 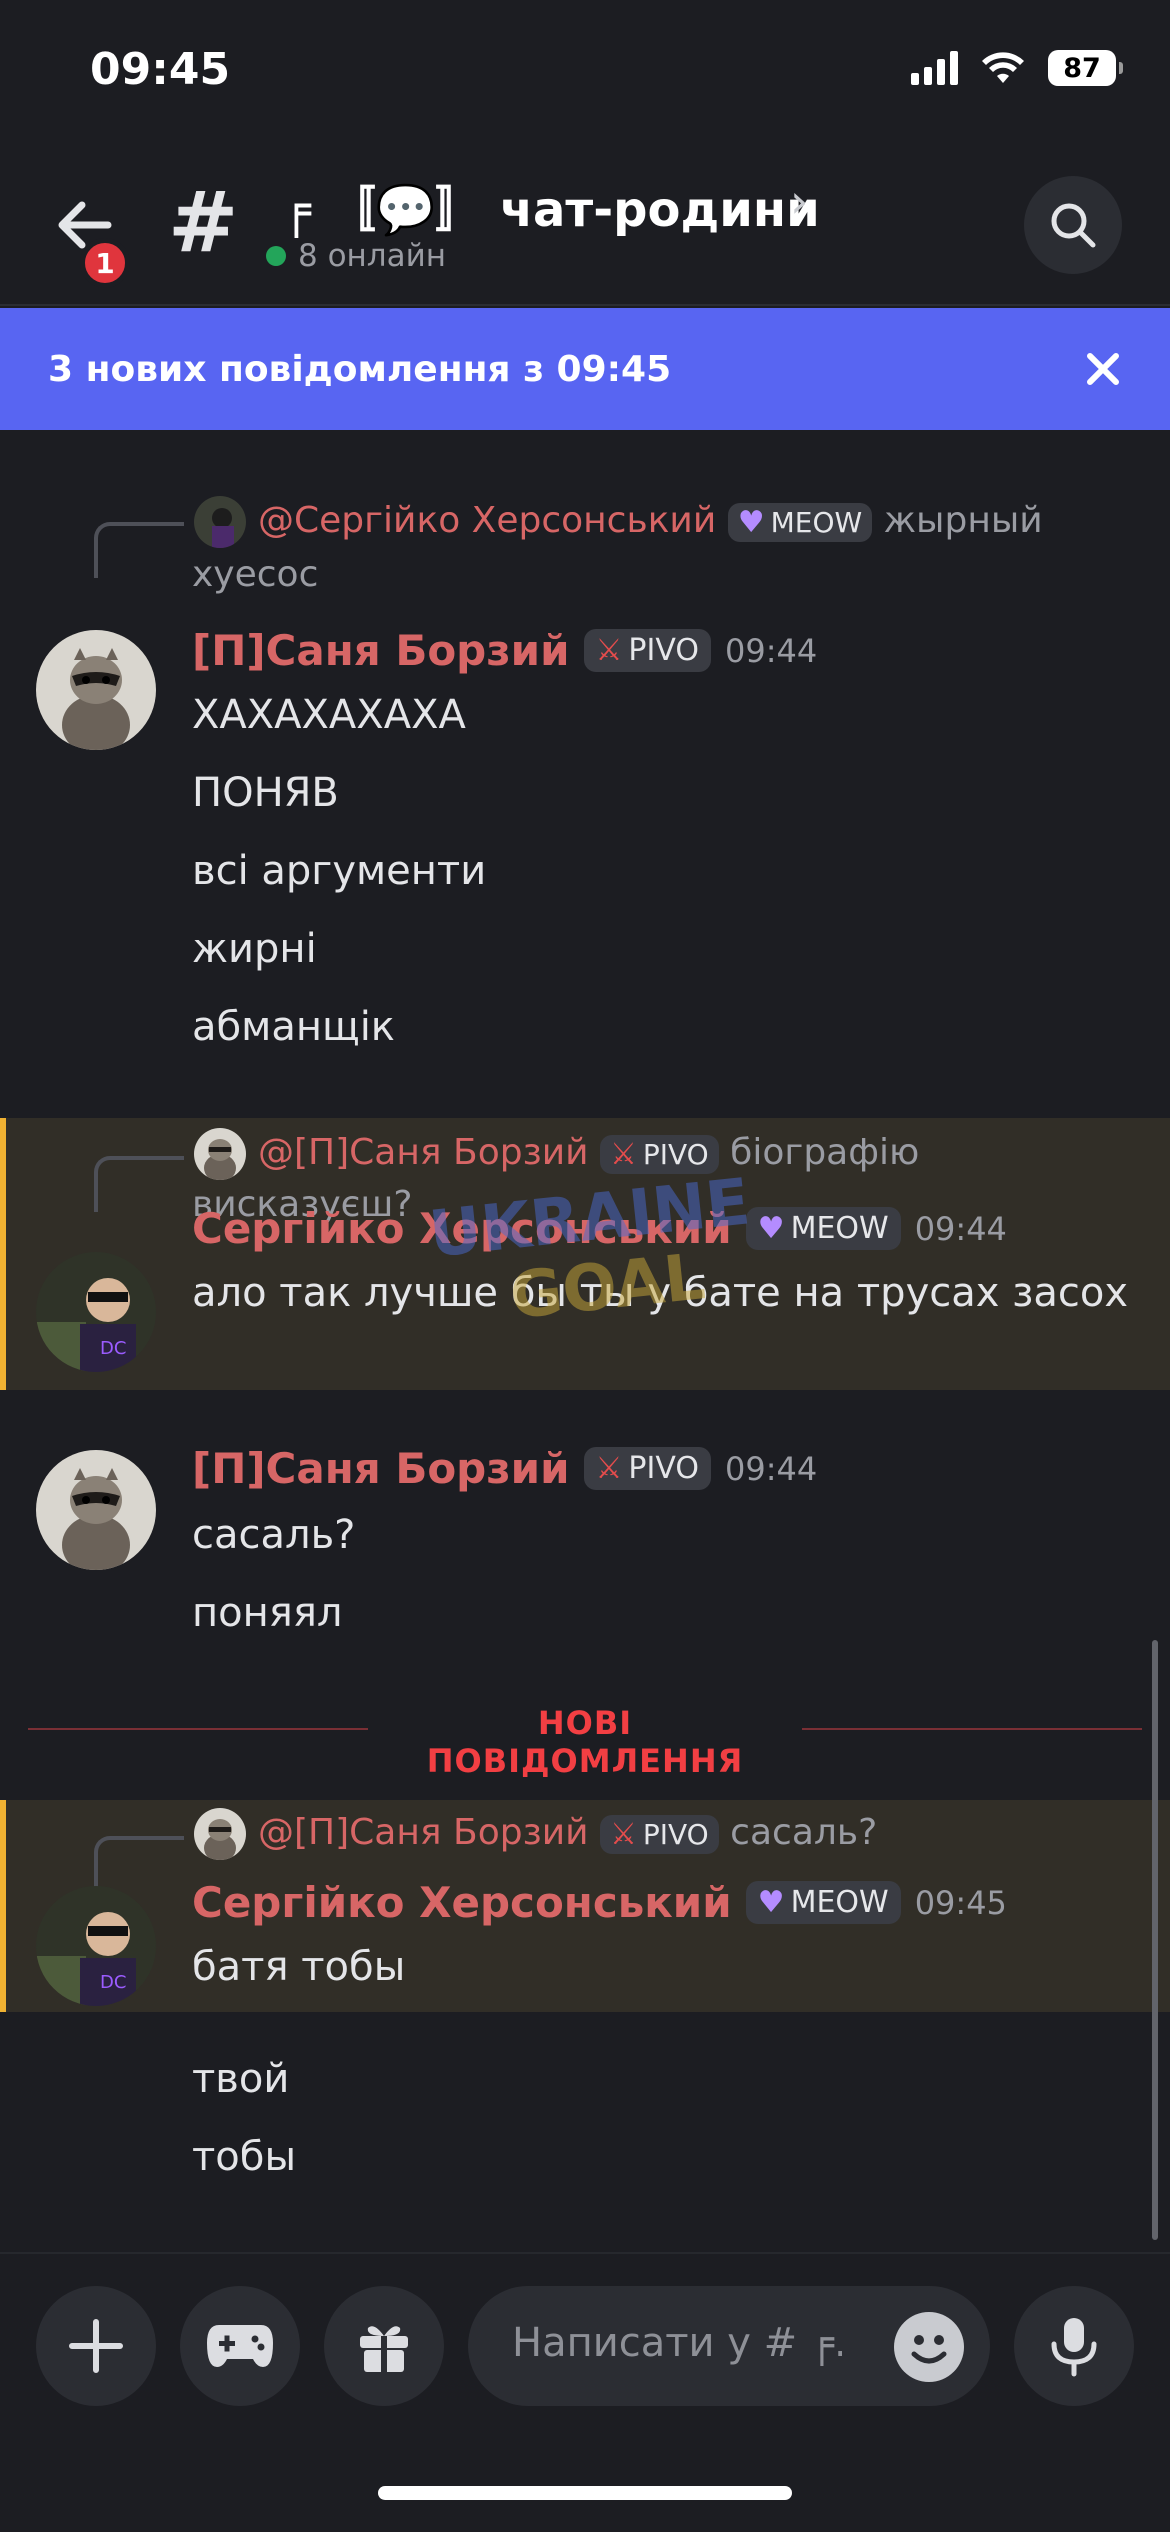 What do you see at coordinates (329, 715) in the screenshot?
I see `message-text: ХАХАХАХАХА` at bounding box center [329, 715].